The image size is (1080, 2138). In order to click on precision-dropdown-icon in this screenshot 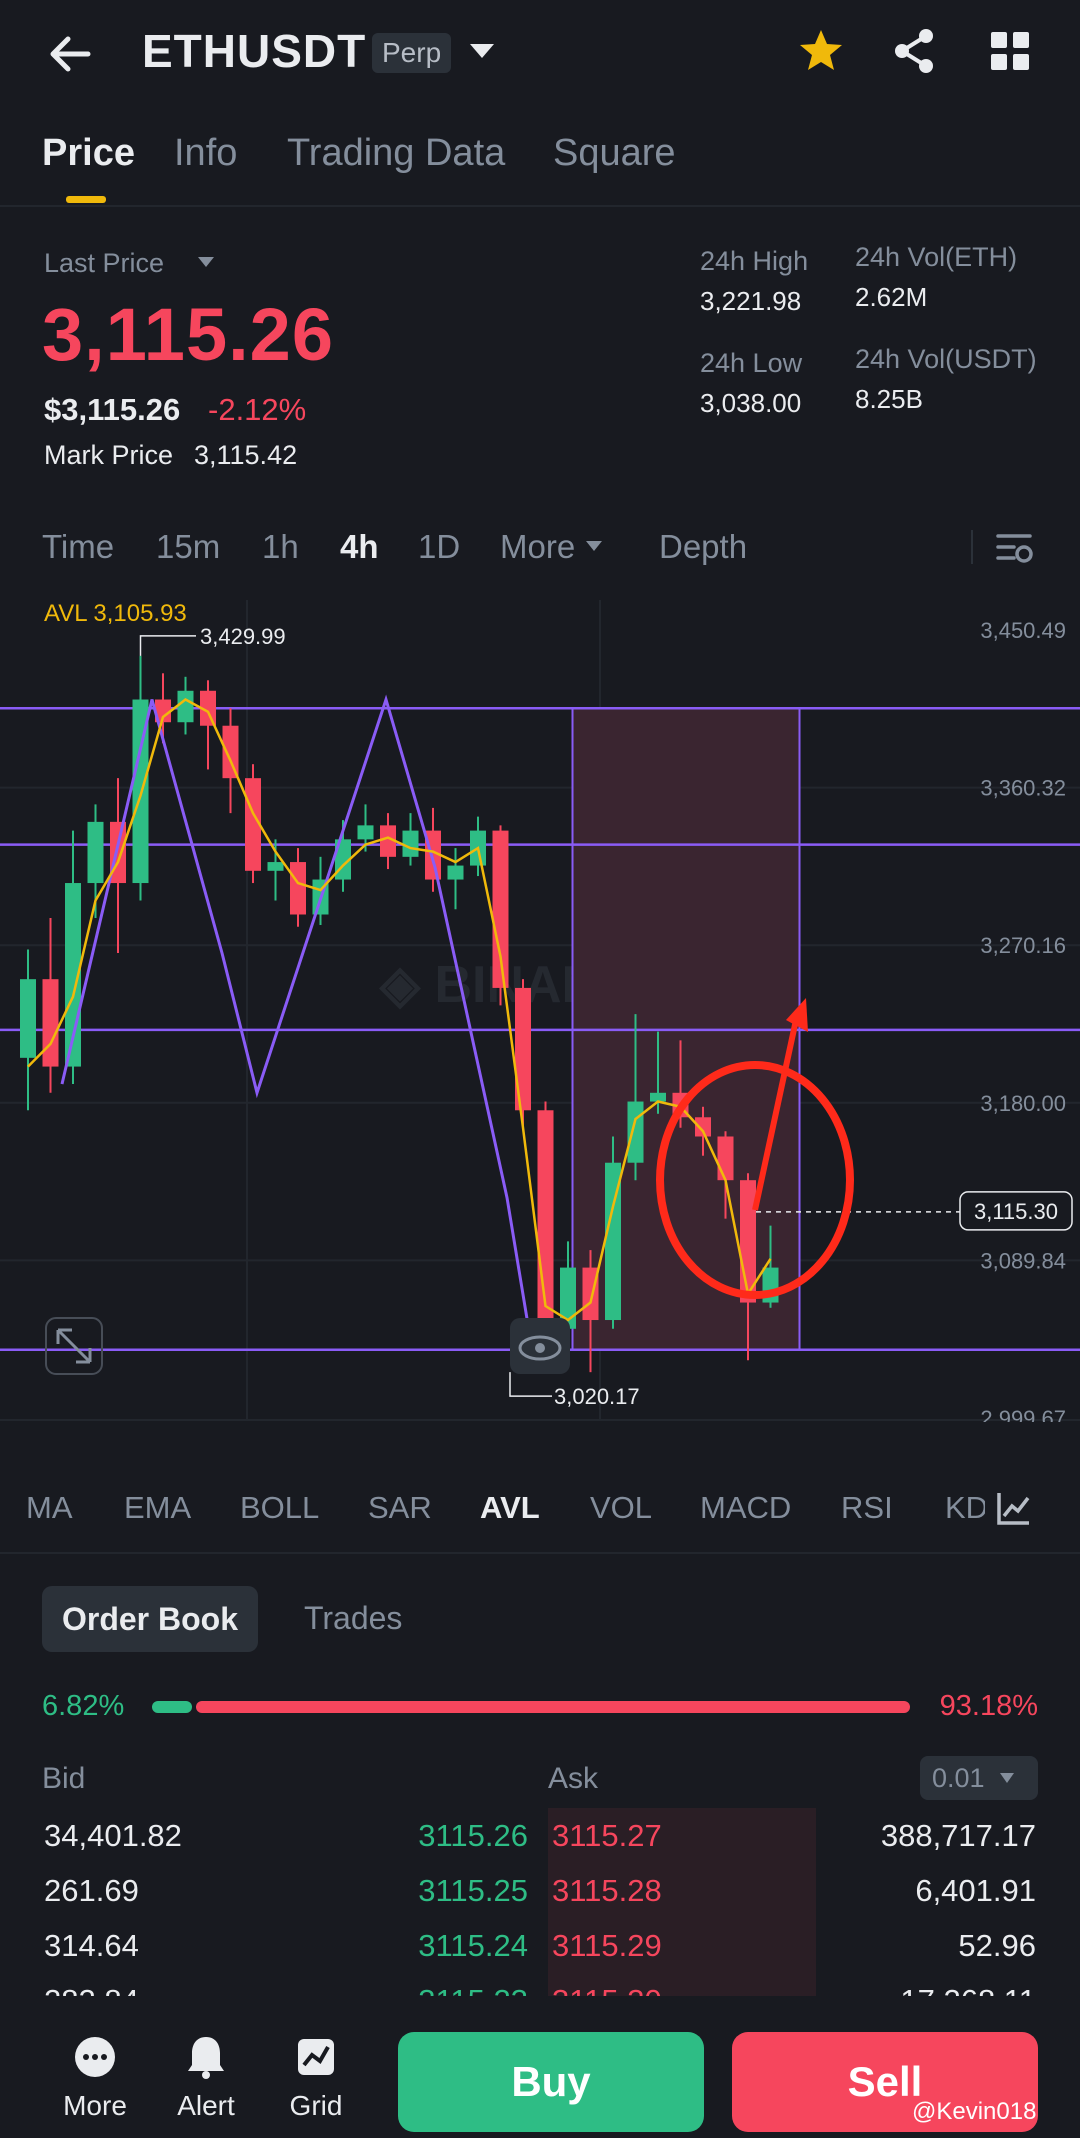, I will do `click(1007, 1778)`.